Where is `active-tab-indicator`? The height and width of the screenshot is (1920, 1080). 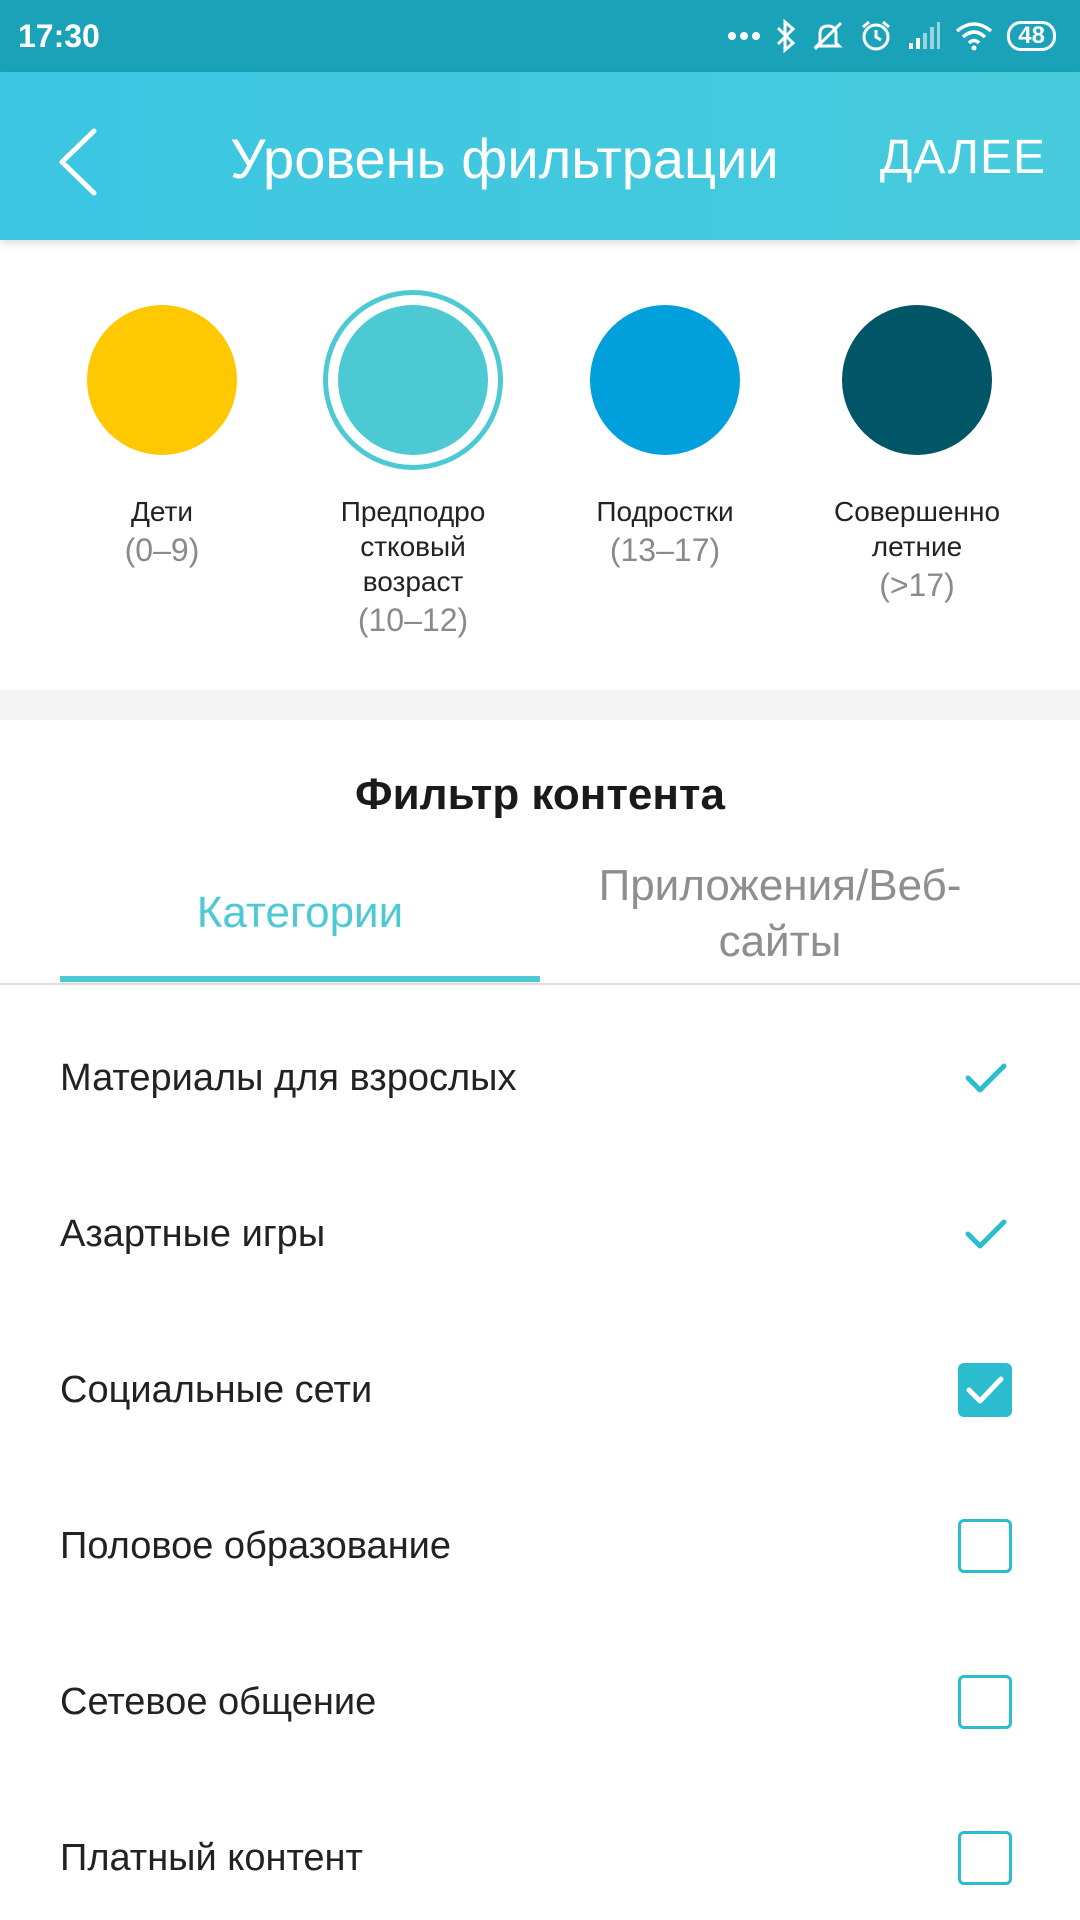 active-tab-indicator is located at coordinates (300, 979).